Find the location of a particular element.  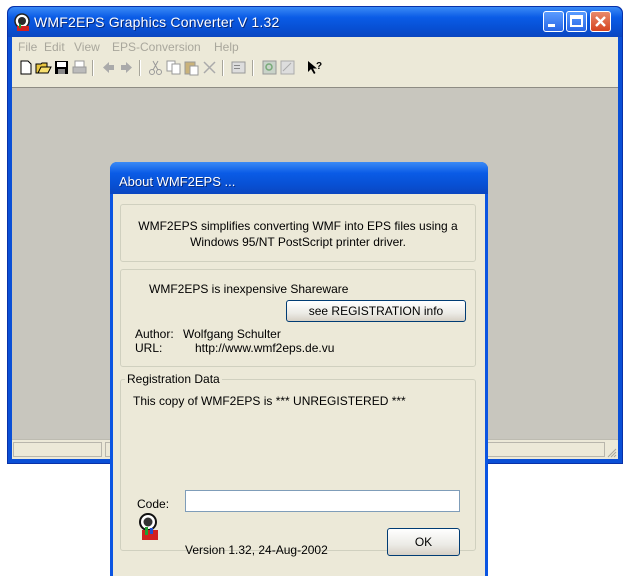

shareware-text: WMF2EPS is inexpensive Shareware is located at coordinates (249, 289).